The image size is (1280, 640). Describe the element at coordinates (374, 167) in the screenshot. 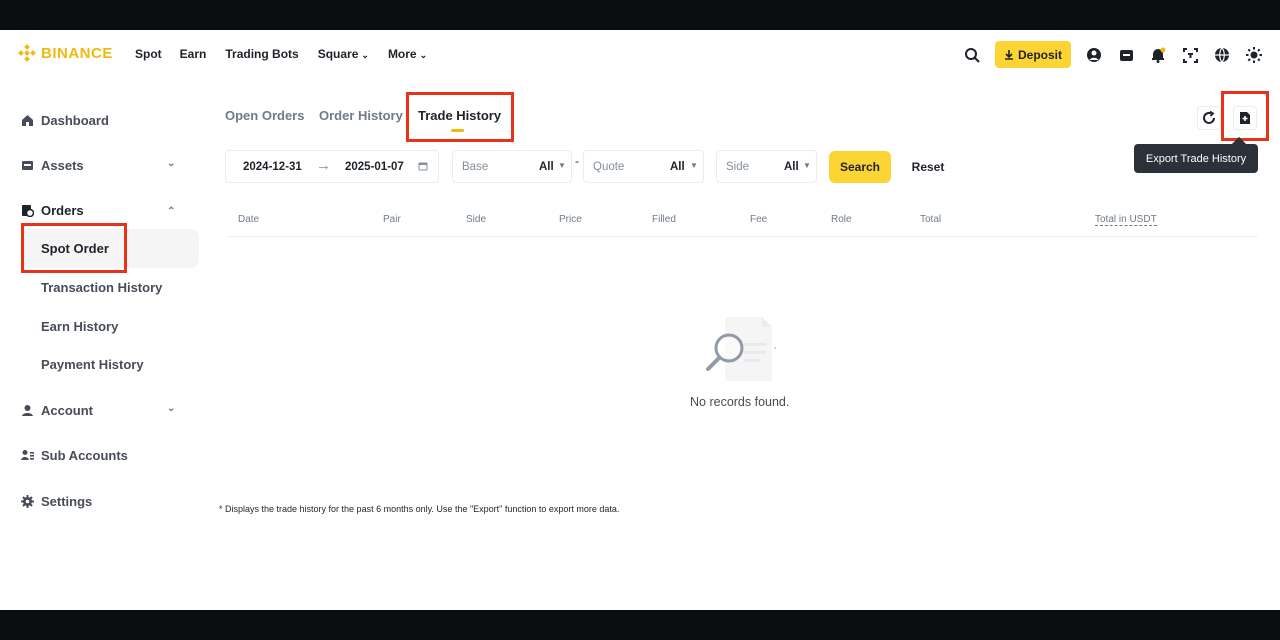

I see `end-date: 2025-01-07` at that location.